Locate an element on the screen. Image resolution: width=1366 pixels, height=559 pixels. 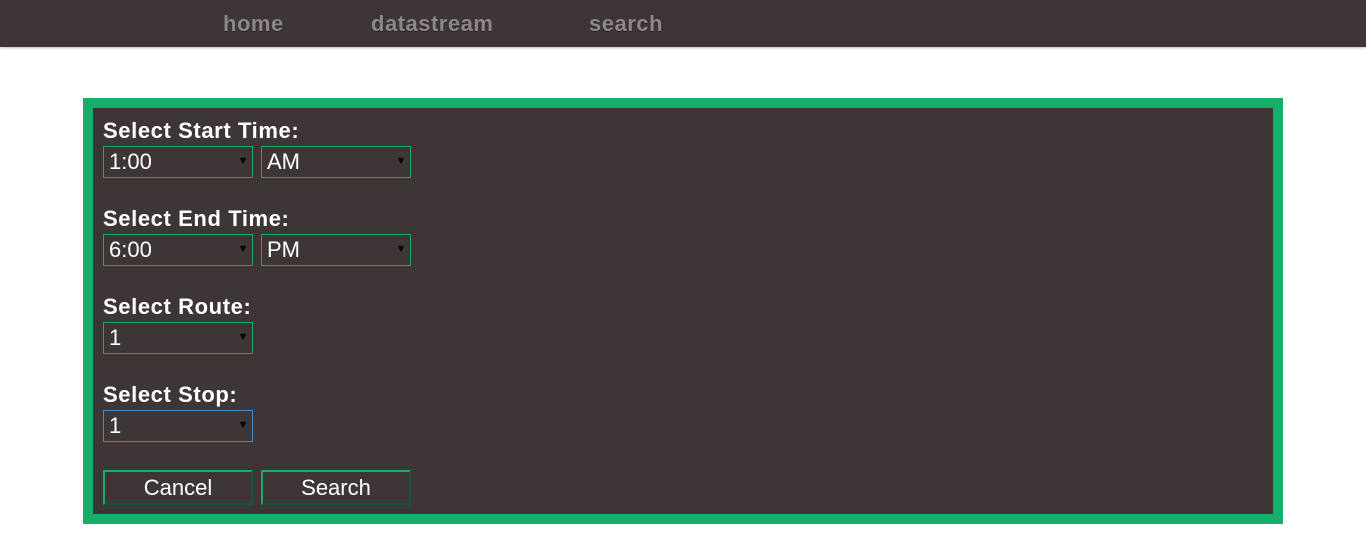
end-time-period-select: PM is located at coordinates (336, 250).